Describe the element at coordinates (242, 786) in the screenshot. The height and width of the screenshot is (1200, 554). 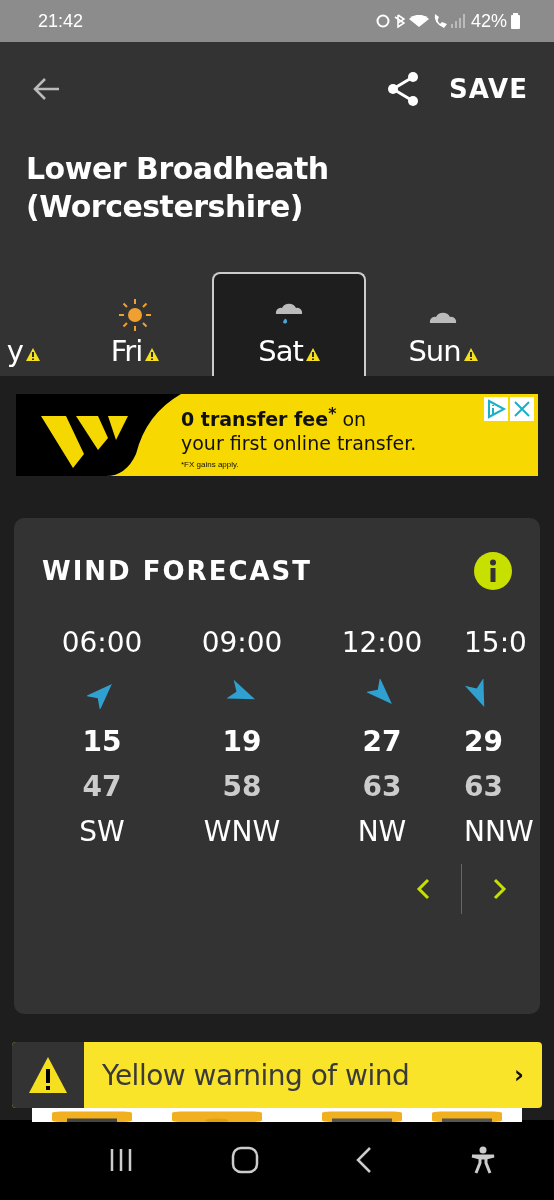
I see `wind-gust: 58` at that location.